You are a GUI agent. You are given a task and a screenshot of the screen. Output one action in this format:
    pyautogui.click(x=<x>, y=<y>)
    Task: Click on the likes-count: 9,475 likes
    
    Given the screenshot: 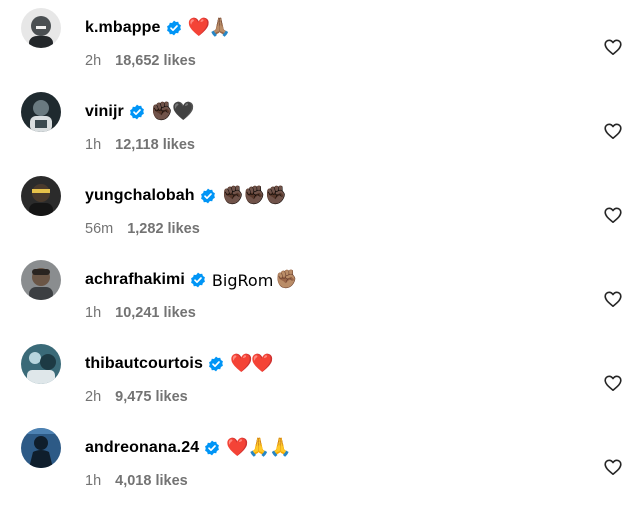 What is the action you would take?
    pyautogui.click(x=151, y=397)
    